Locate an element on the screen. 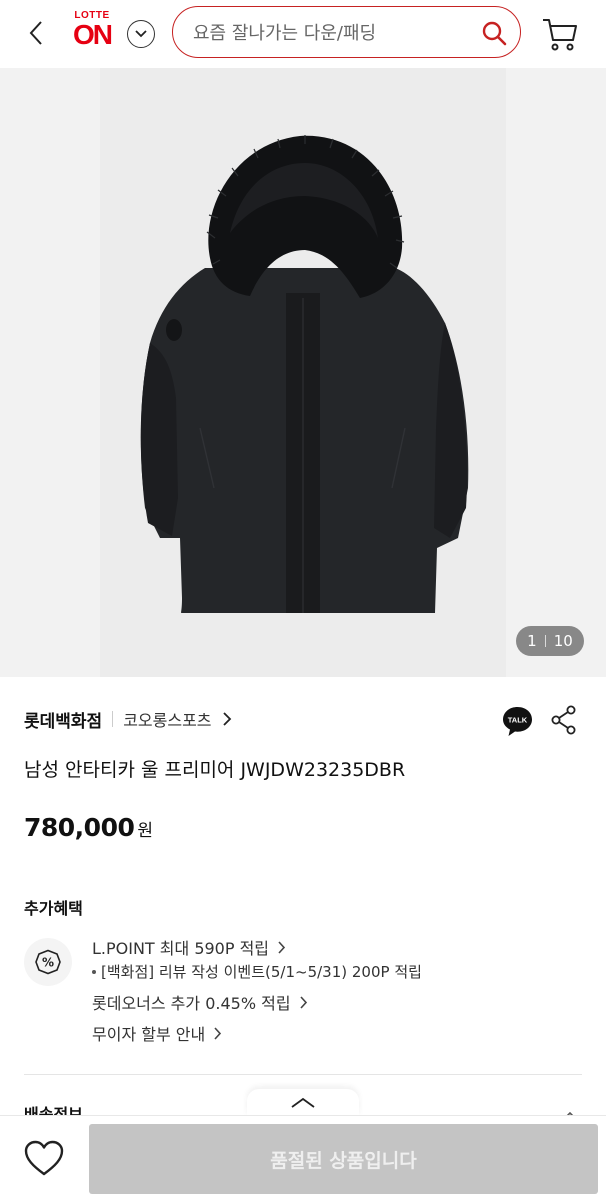 This screenshot has height=1200, width=606. top-header: LOTTE ON is located at coordinates (303, 34).